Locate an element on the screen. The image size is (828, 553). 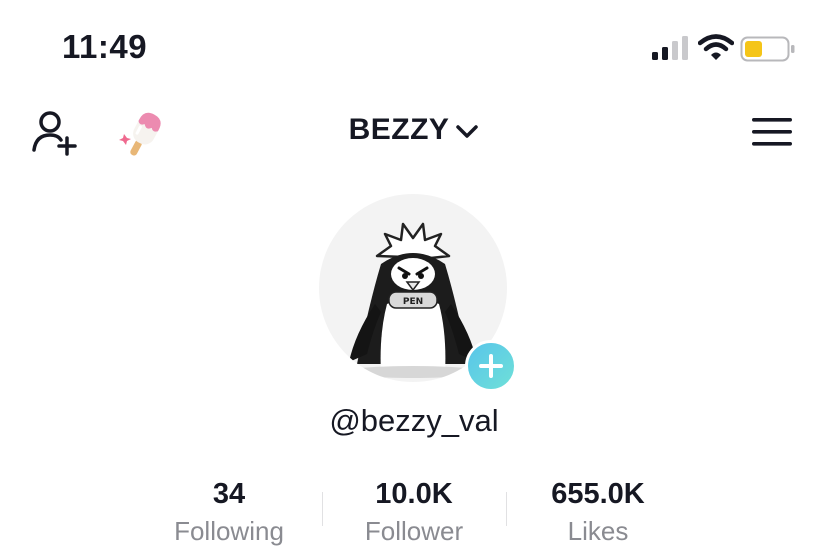
likes-label: Likes is located at coordinates (598, 531).